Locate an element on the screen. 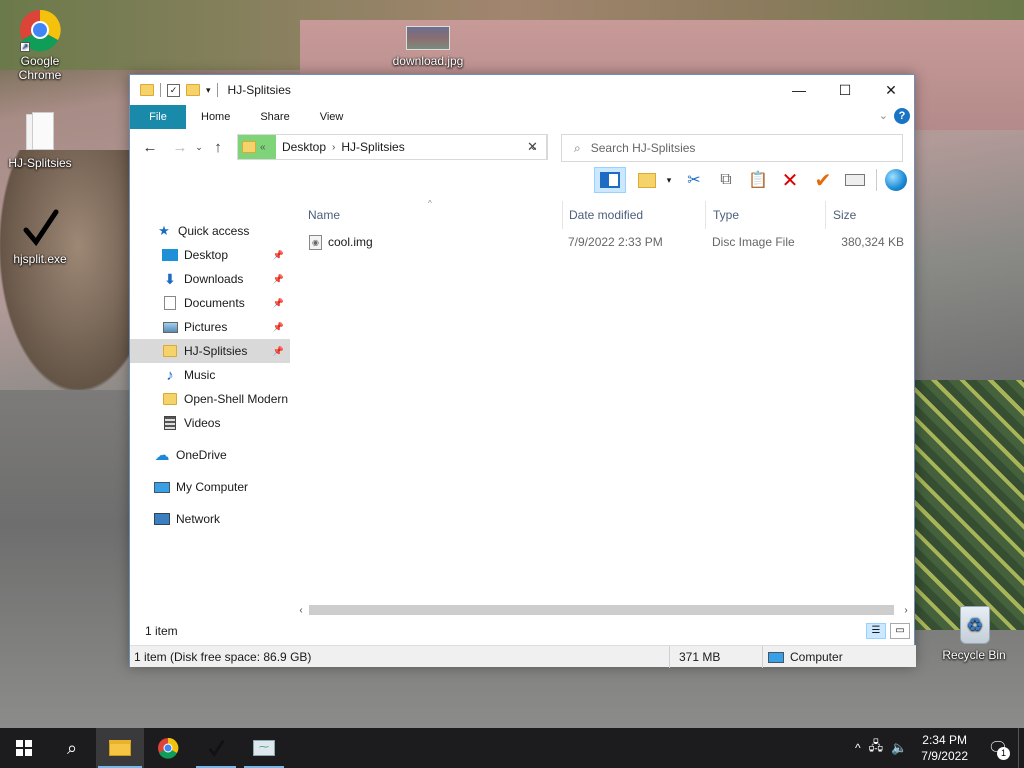 The image size is (1024, 768). sidebar-item-pictures: Pictures 📌 is located at coordinates (210, 327).